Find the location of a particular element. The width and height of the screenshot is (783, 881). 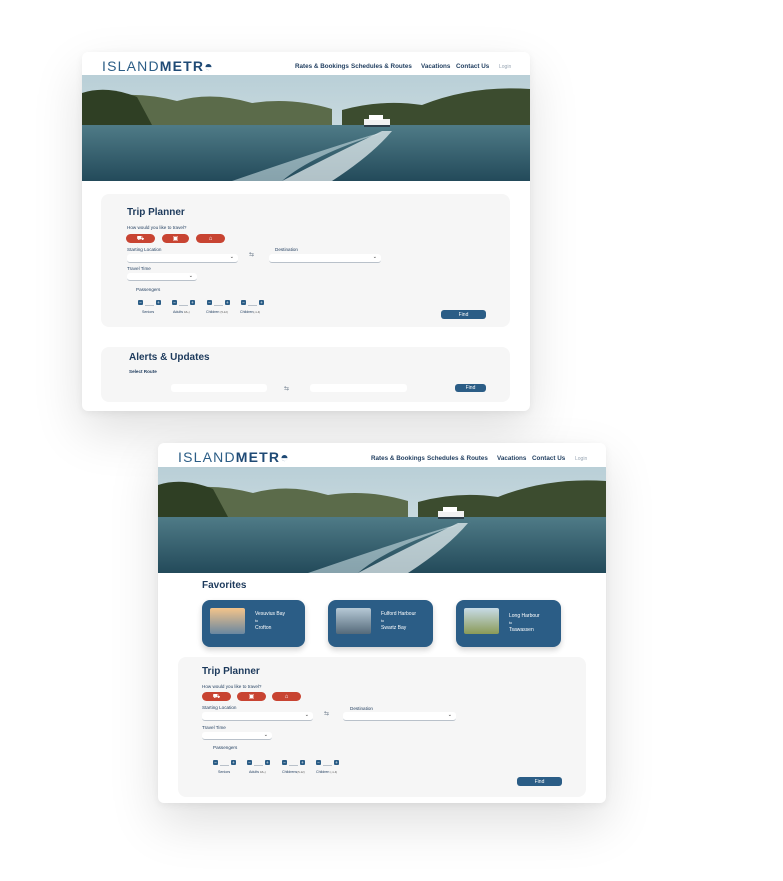

passenger-type-label: Seniors is located at coordinates (224, 772).